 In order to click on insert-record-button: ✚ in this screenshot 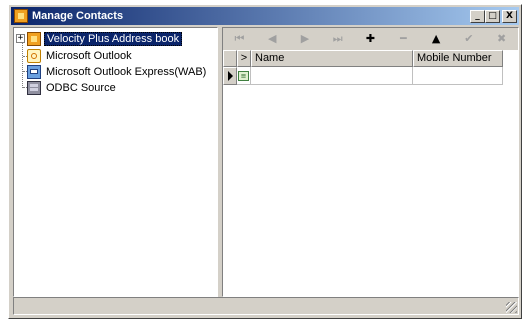, I will do `click(370, 39)`.